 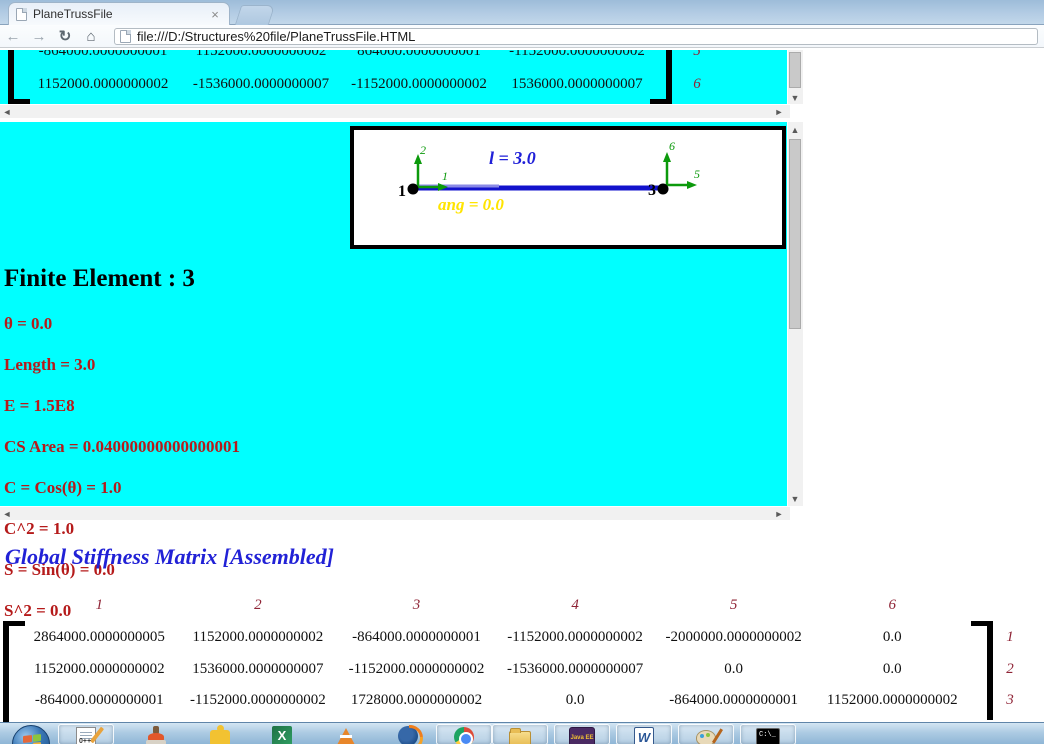 I want to click on stamp-icon, so click(x=156, y=735).